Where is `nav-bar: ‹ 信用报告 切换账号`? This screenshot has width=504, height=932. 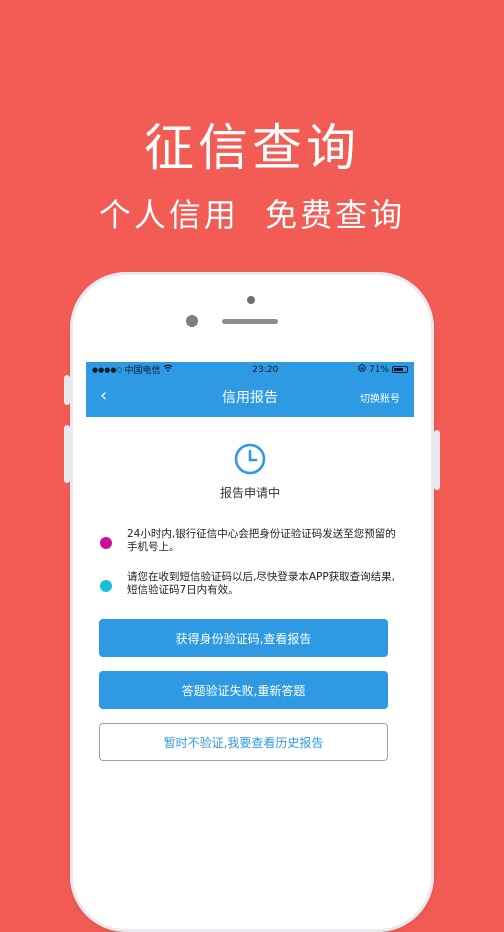 nav-bar: ‹ 信用报告 切换账号 is located at coordinates (250, 397).